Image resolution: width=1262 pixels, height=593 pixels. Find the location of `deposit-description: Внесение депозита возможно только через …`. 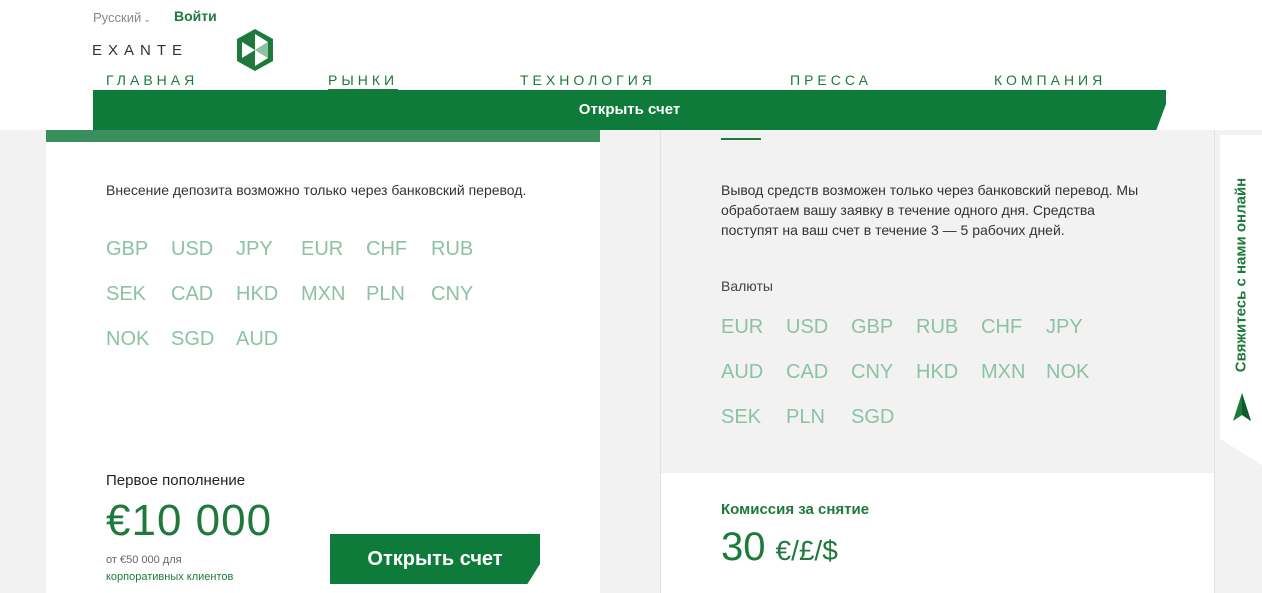

deposit-description: Внесение депозита возможно только через … is located at coordinates (316, 190).